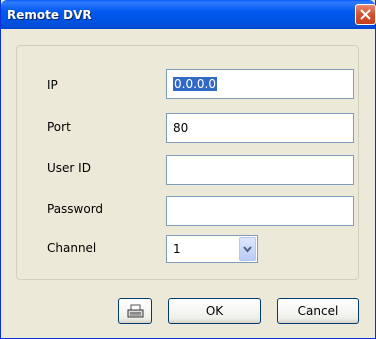 The height and width of the screenshot is (339, 376). I want to click on keyboard-button, so click(135, 311).